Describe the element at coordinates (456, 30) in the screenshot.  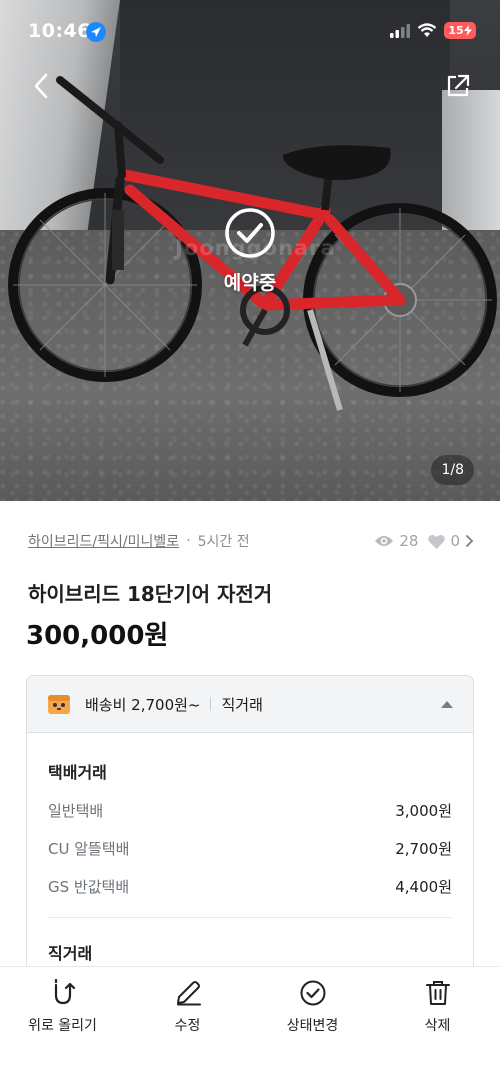
I see `battery-level: 15` at that location.